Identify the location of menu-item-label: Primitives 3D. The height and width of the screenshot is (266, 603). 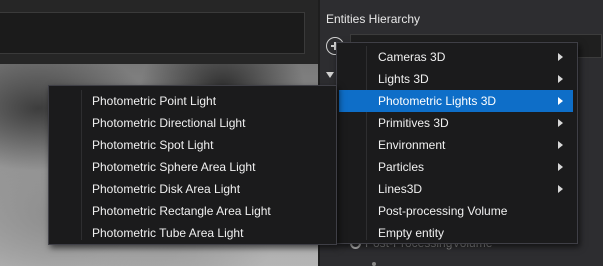
(413, 123).